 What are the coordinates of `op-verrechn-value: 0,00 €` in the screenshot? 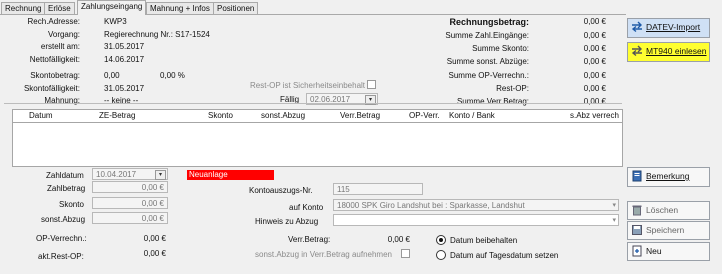 It's located at (154, 238).